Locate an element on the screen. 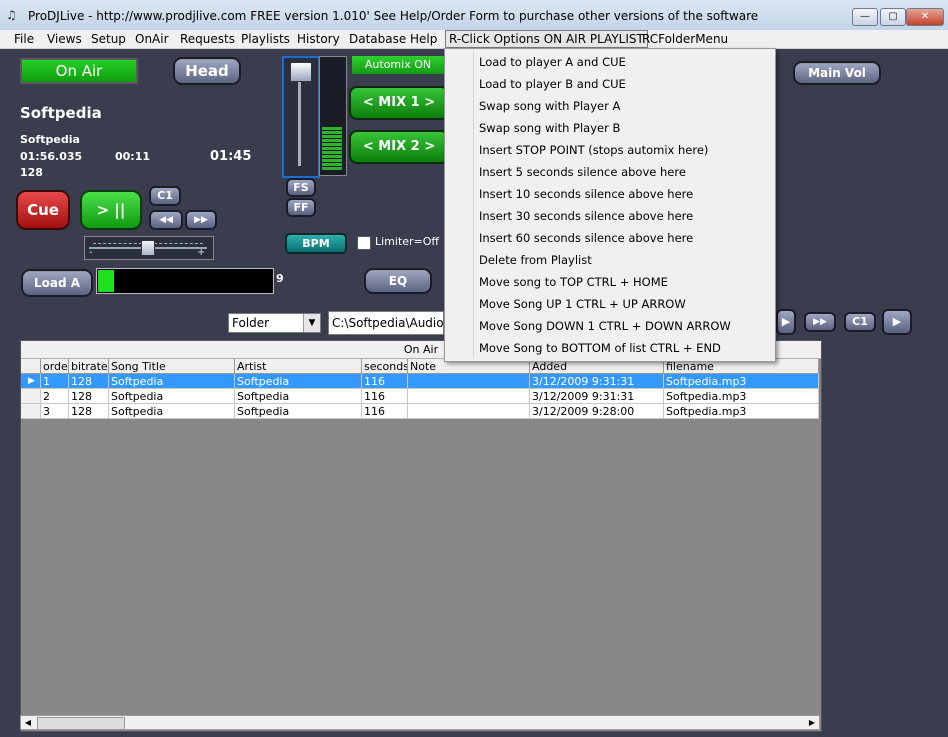  pitch-plus-label: + is located at coordinates (201, 252).